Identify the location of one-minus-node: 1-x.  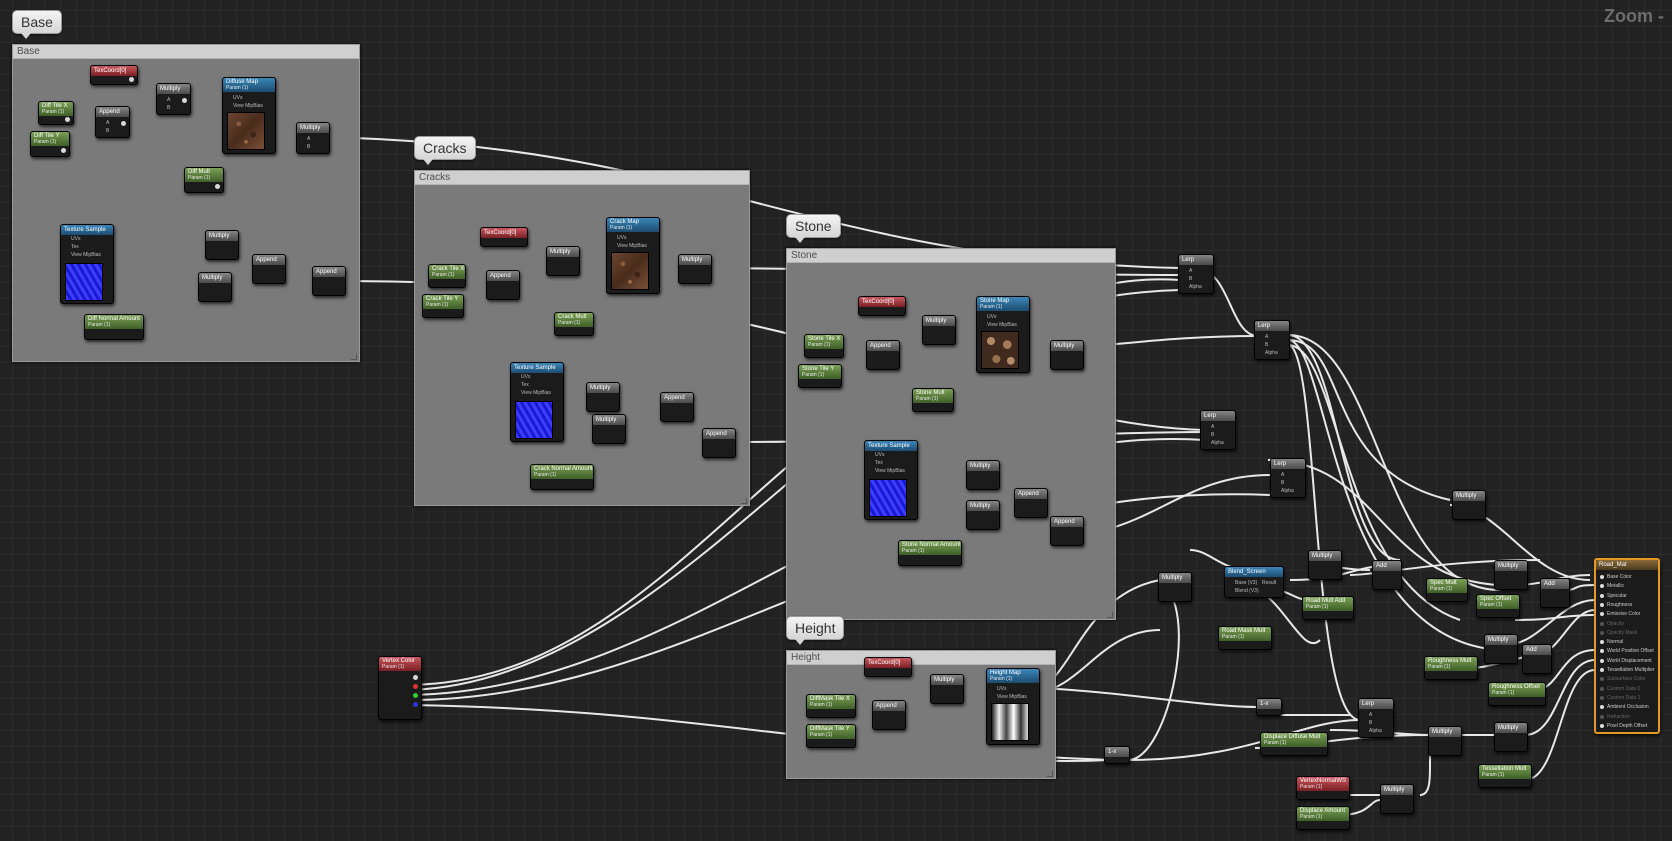
(1269, 707).